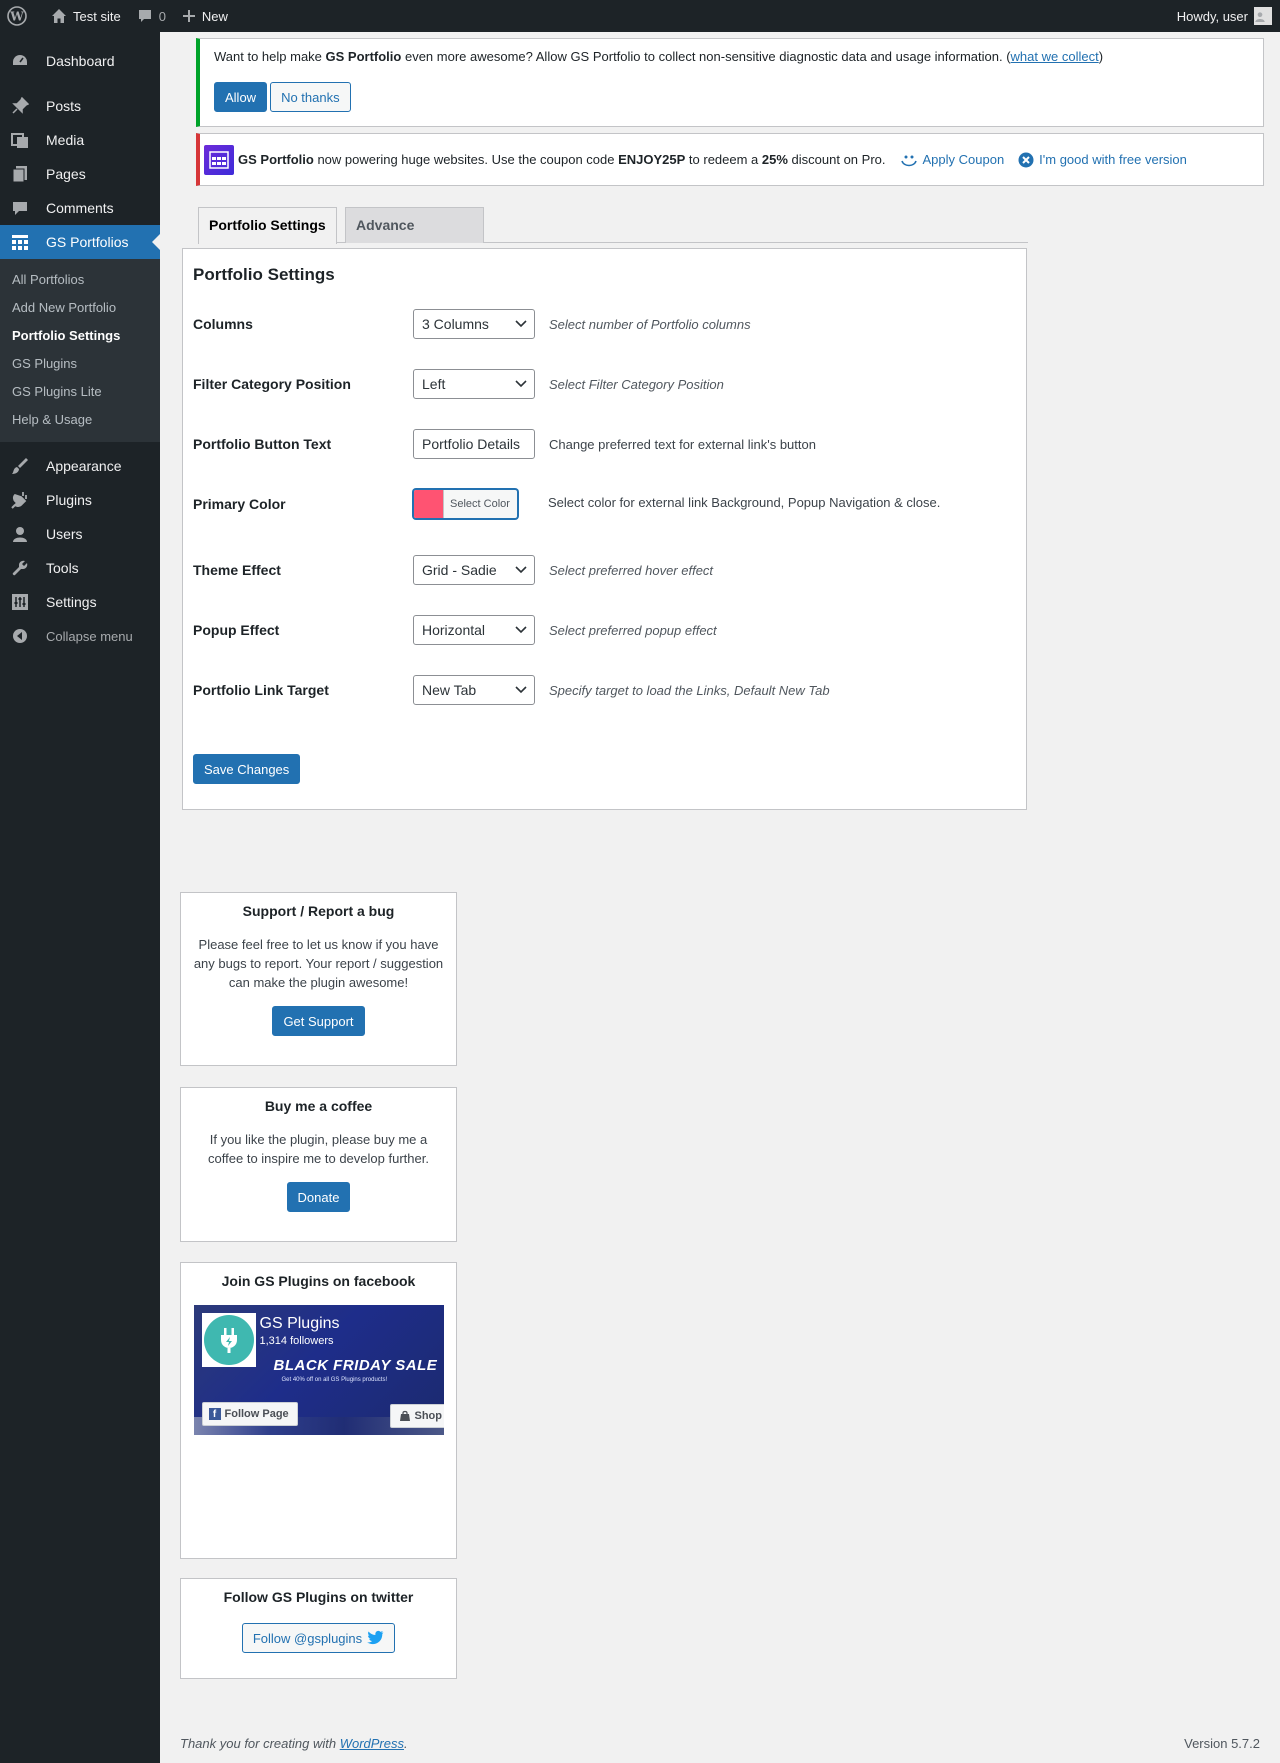  Describe the element at coordinates (20, 466) in the screenshot. I see `brush-icon` at that location.